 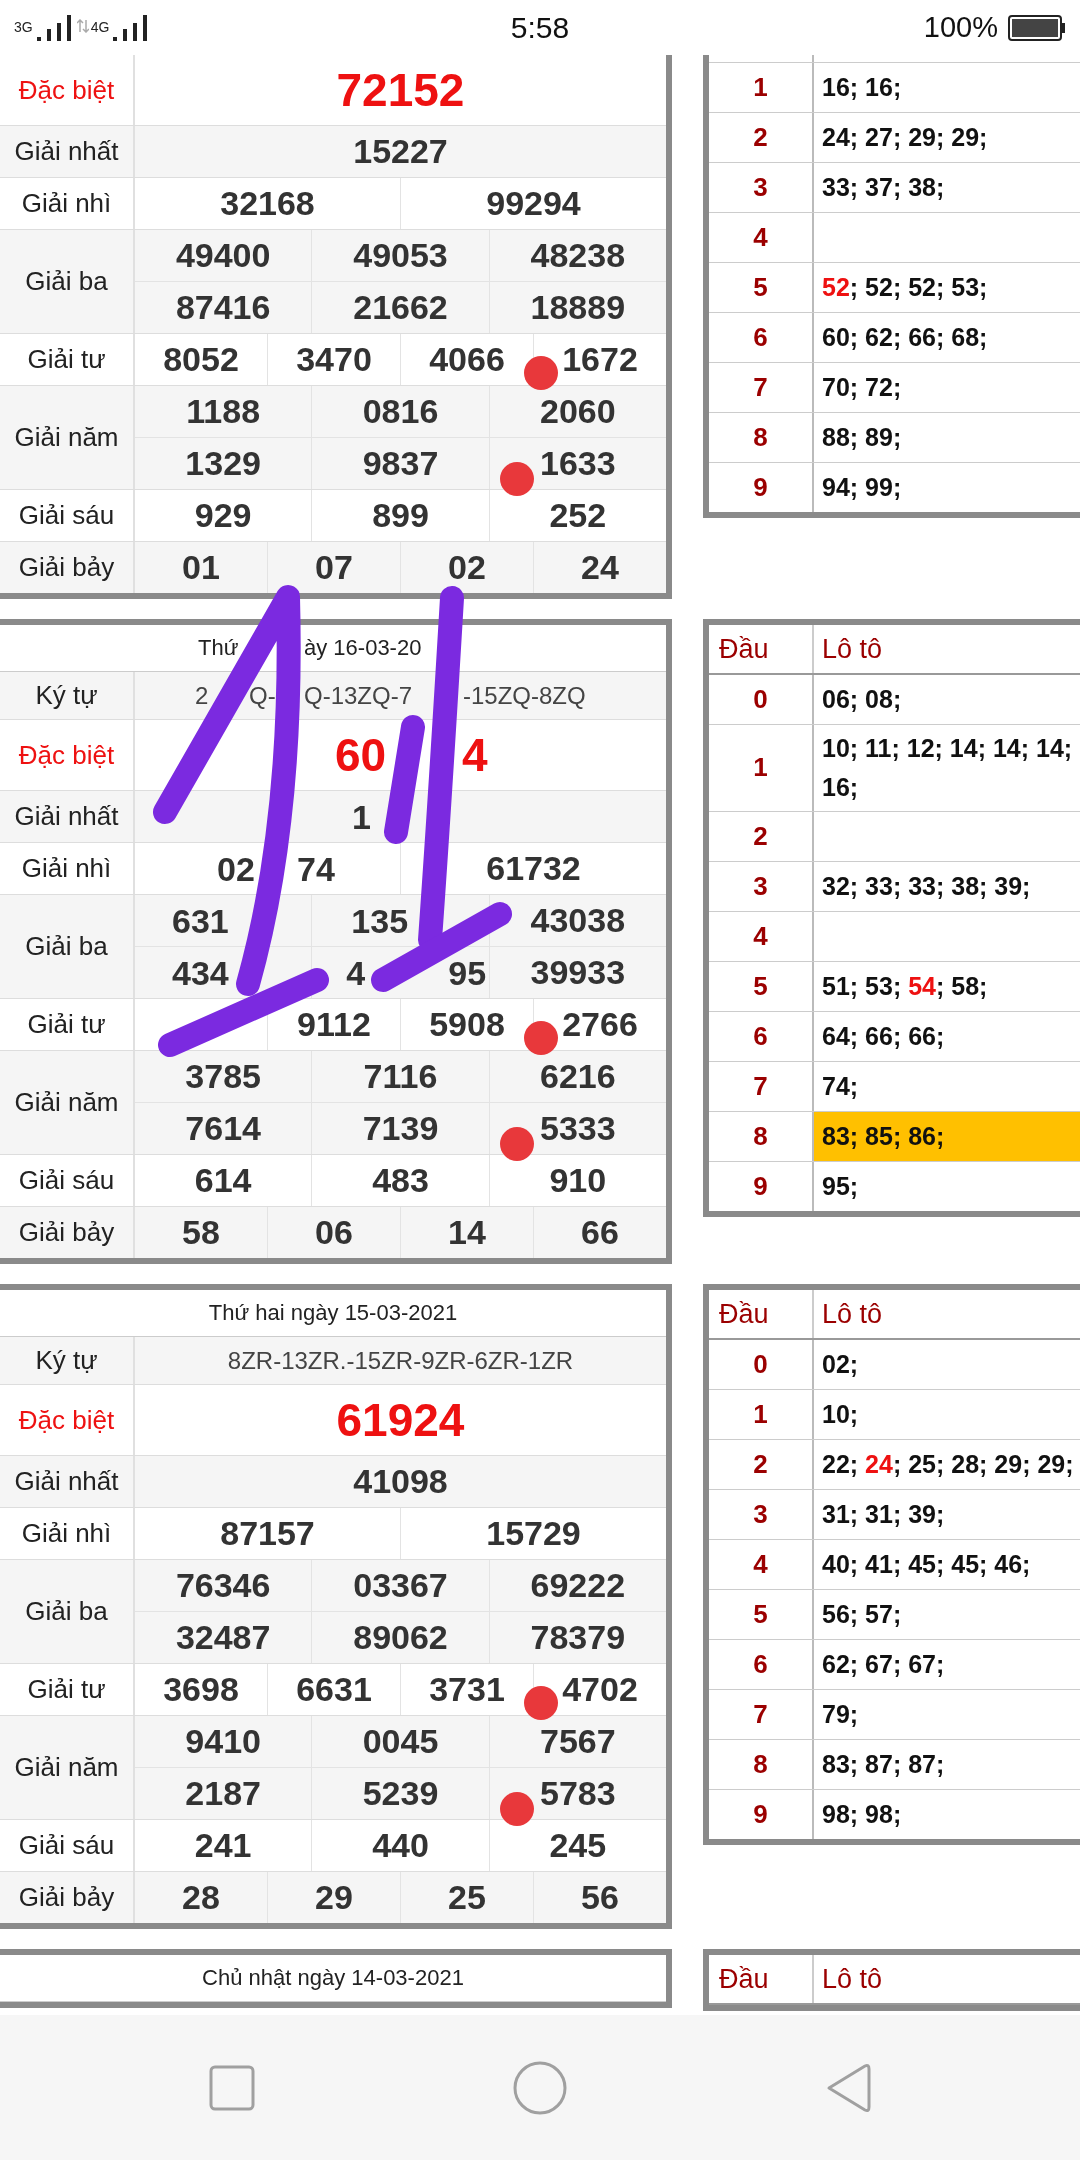 I want to click on text-fragment: 95, so click(x=467, y=972).